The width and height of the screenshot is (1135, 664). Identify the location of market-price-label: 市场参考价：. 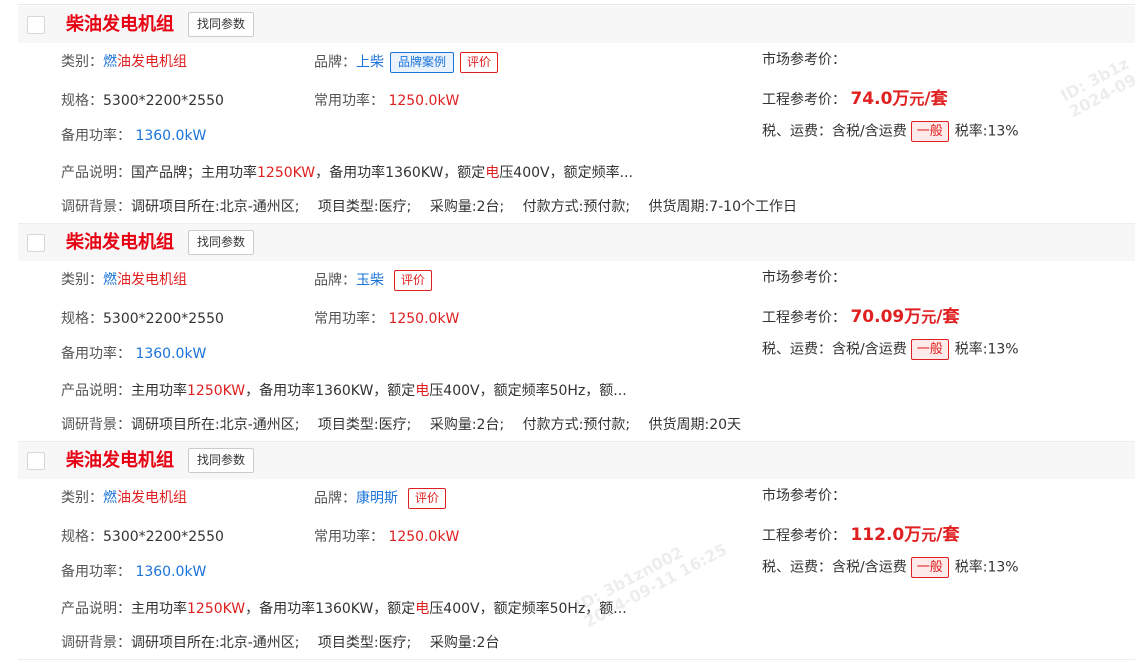
(804, 60).